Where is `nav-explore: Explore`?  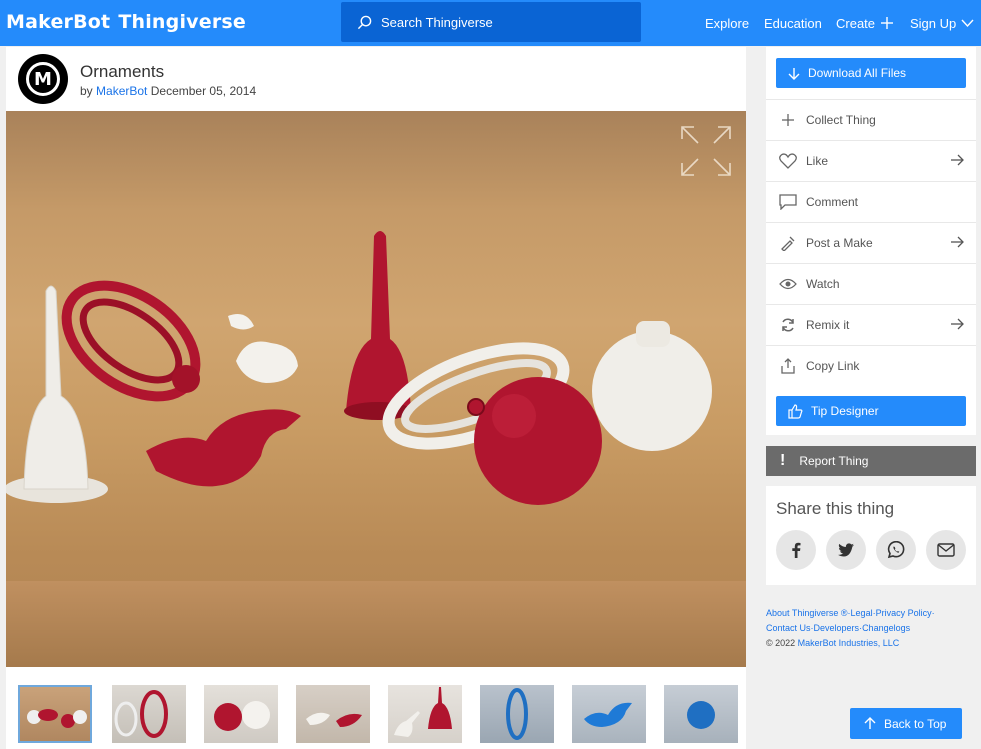 nav-explore: Explore is located at coordinates (727, 23).